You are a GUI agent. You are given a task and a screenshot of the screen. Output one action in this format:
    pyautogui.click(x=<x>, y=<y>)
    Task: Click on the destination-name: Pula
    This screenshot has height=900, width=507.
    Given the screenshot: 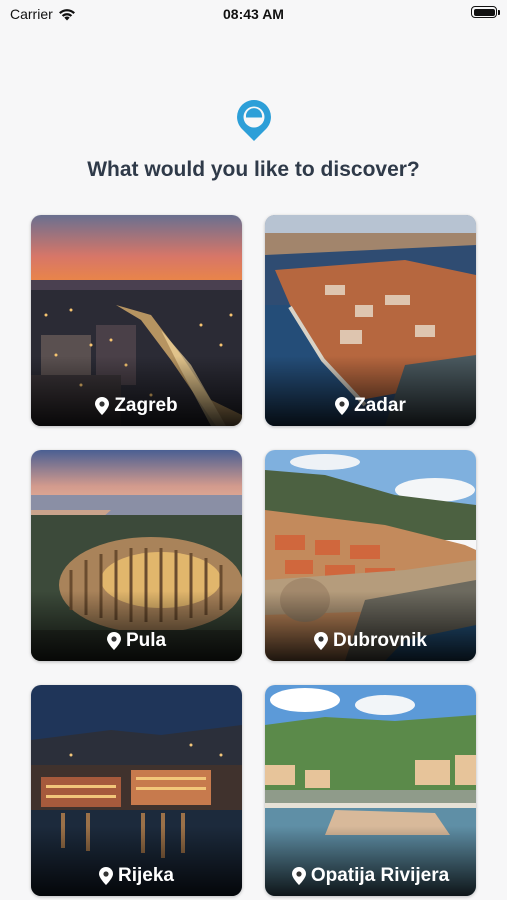 What is the action you would take?
    pyautogui.click(x=146, y=640)
    